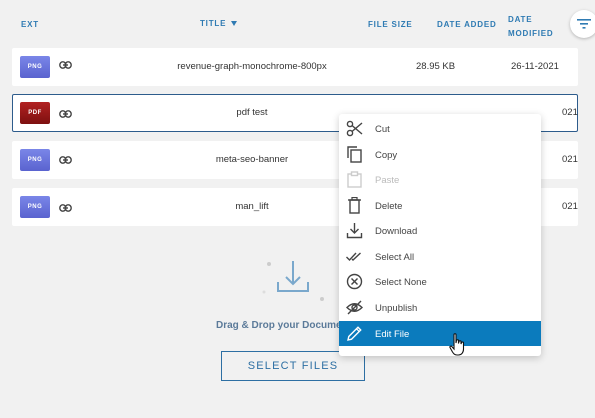  Describe the element at coordinates (396, 231) in the screenshot. I see `menu-item-label: Download` at that location.